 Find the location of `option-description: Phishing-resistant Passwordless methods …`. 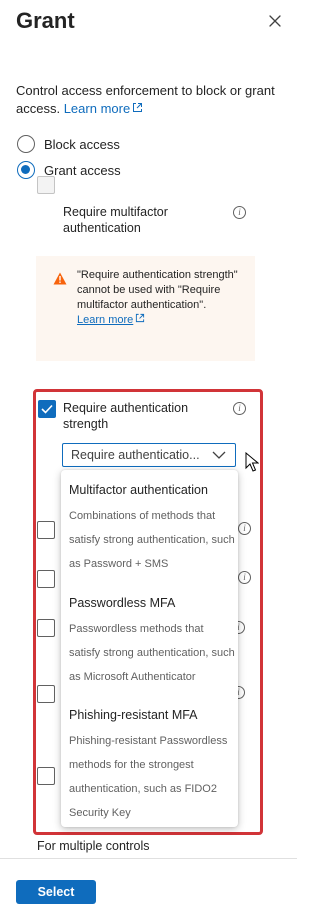

option-description: Phishing-resistant Passwordless methods … is located at coordinates (148, 777).